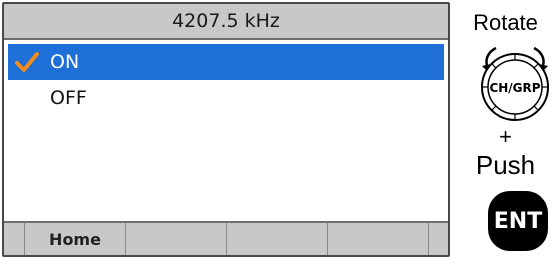 The image size is (559, 259). What do you see at coordinates (226, 22) in the screenshot?
I see `frequency-title: 4207.5 kHz` at bounding box center [226, 22].